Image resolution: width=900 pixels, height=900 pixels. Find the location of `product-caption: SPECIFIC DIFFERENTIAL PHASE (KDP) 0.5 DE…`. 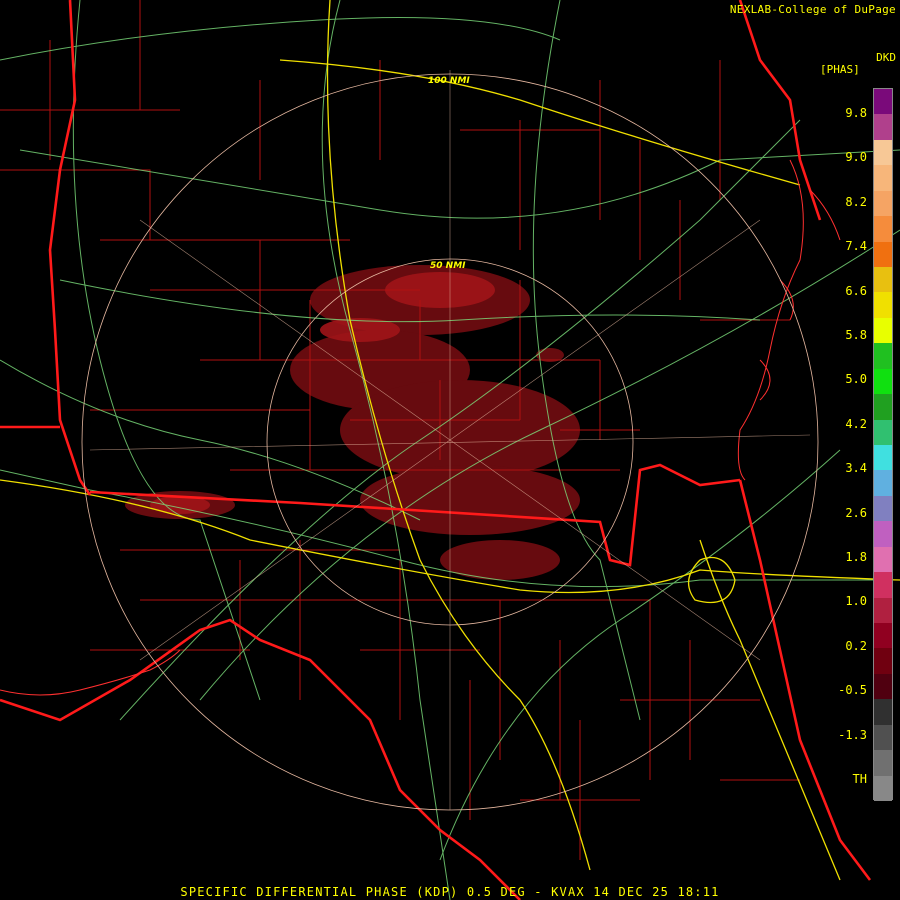

product-caption: SPECIFIC DIFFERENTIAL PHASE (KDP) 0.5 DE… is located at coordinates (450, 892).